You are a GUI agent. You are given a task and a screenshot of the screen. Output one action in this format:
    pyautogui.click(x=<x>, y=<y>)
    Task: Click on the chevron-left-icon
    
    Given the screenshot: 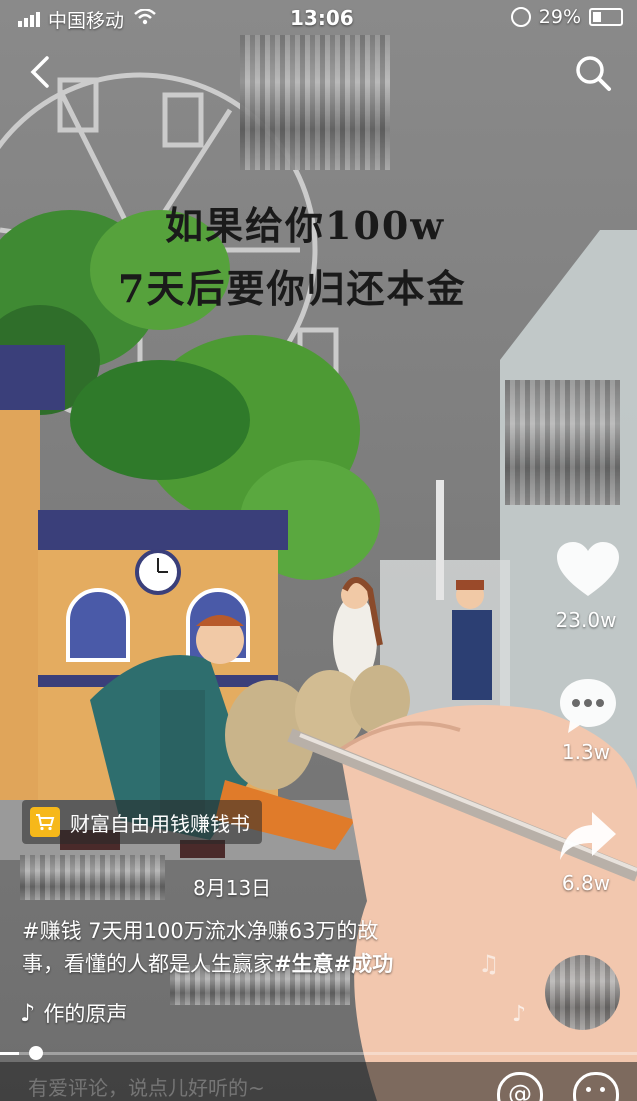 What is the action you would take?
    pyautogui.click(x=39, y=72)
    